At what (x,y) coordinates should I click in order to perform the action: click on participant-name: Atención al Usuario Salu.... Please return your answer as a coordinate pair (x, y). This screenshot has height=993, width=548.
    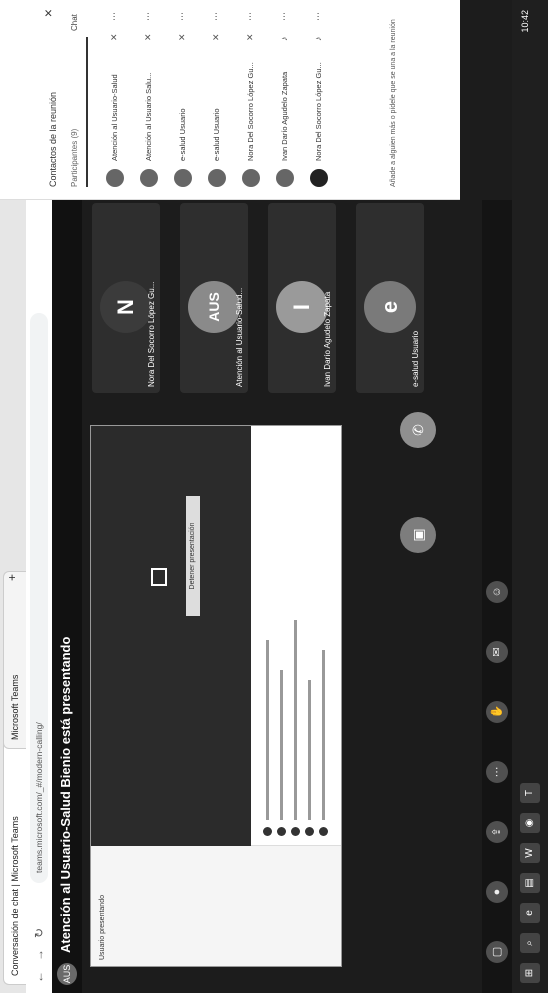
    Looking at the image, I should click on (148, 116).